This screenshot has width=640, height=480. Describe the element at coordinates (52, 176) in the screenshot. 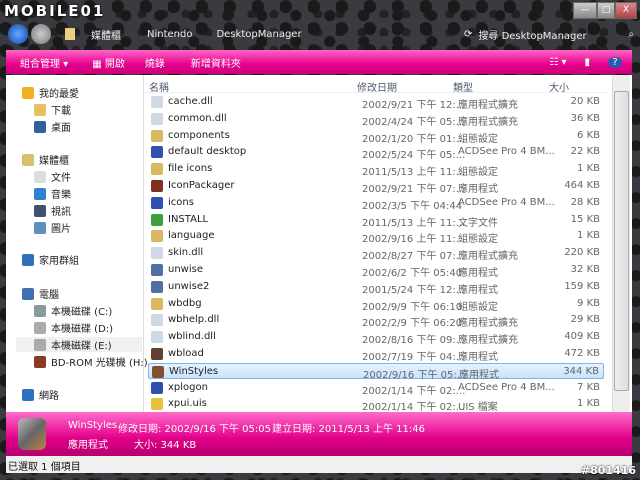

I see `sidebar-item: 文件` at that location.